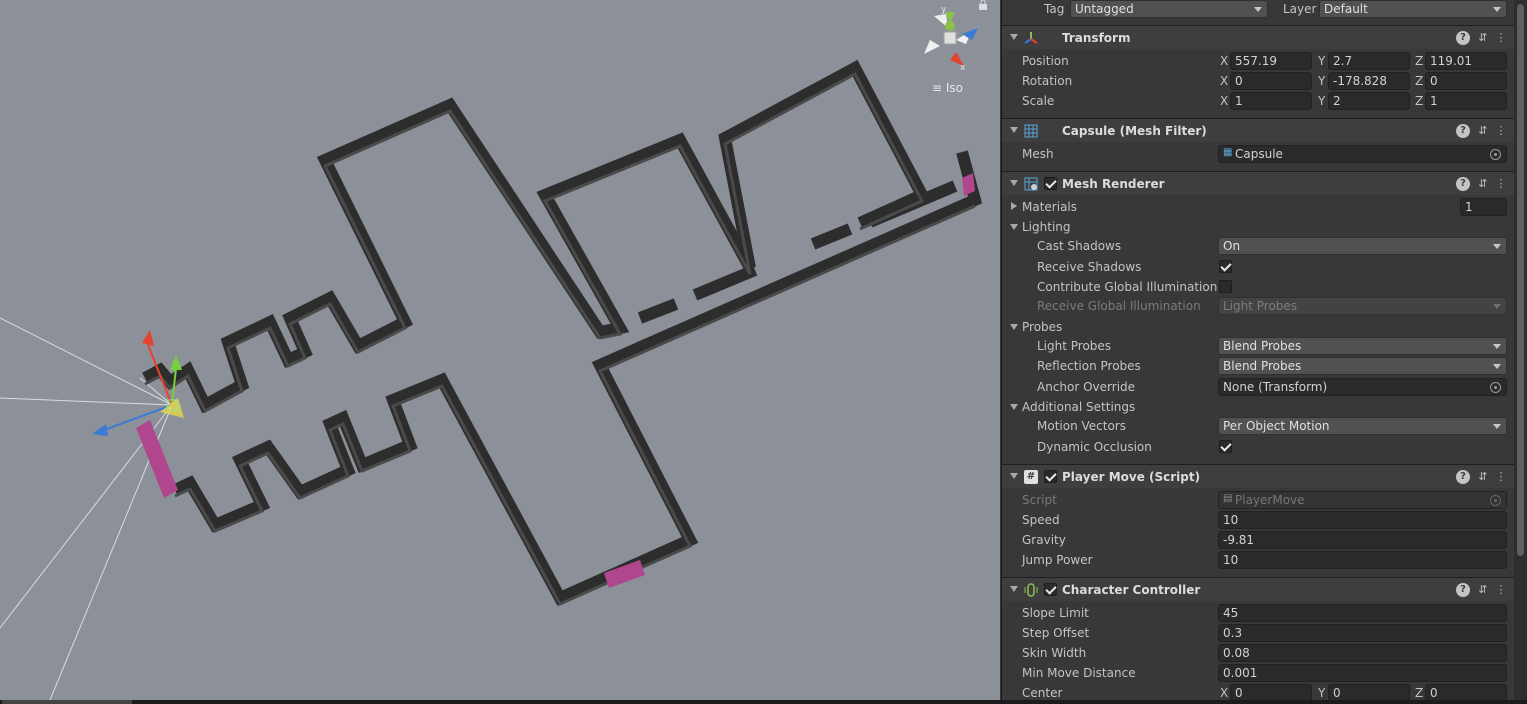 This screenshot has width=1527, height=704. What do you see at coordinates (1258, 327) in the screenshot?
I see `probes-row: Probes` at bounding box center [1258, 327].